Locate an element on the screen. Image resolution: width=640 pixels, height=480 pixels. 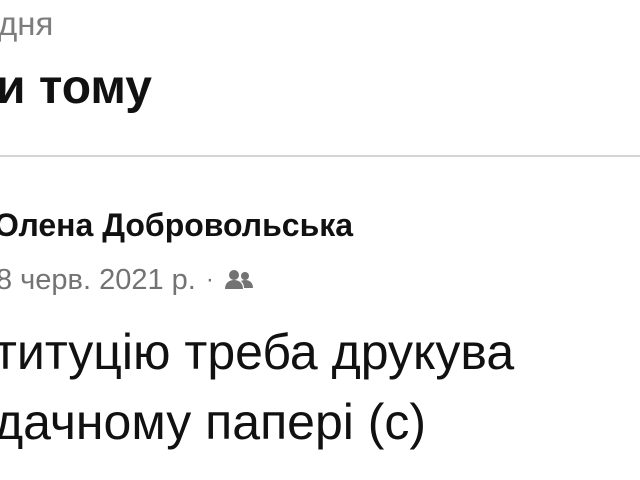
post-date: 8 черв. 2021 р. is located at coordinates (98, 280).